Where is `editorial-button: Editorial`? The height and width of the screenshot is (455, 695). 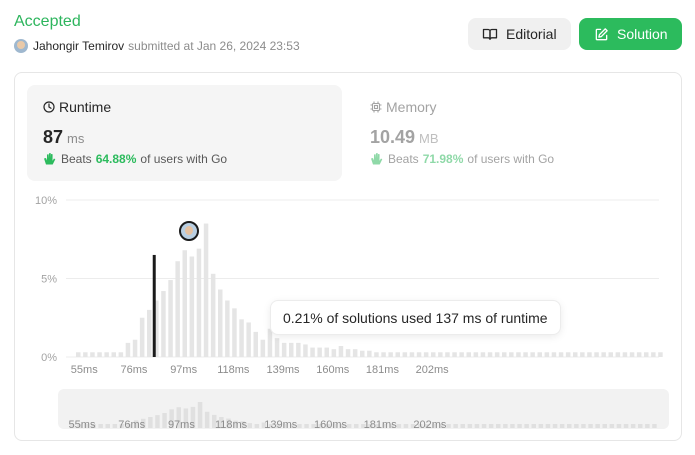
editorial-button: Editorial is located at coordinates (519, 34).